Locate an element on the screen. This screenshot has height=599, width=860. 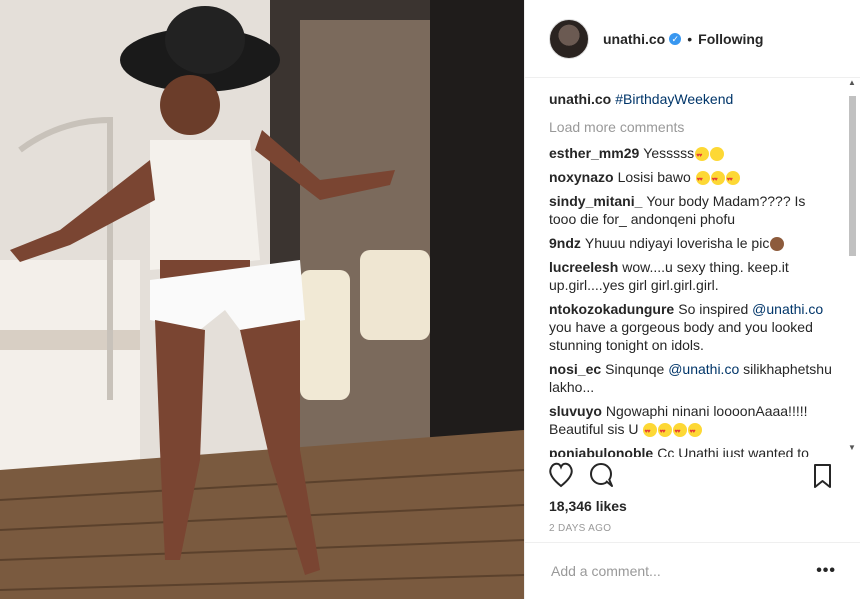
comment-item: ponjabulonoble Cc Unathi just wanted to is located at coordinates (691, 450).